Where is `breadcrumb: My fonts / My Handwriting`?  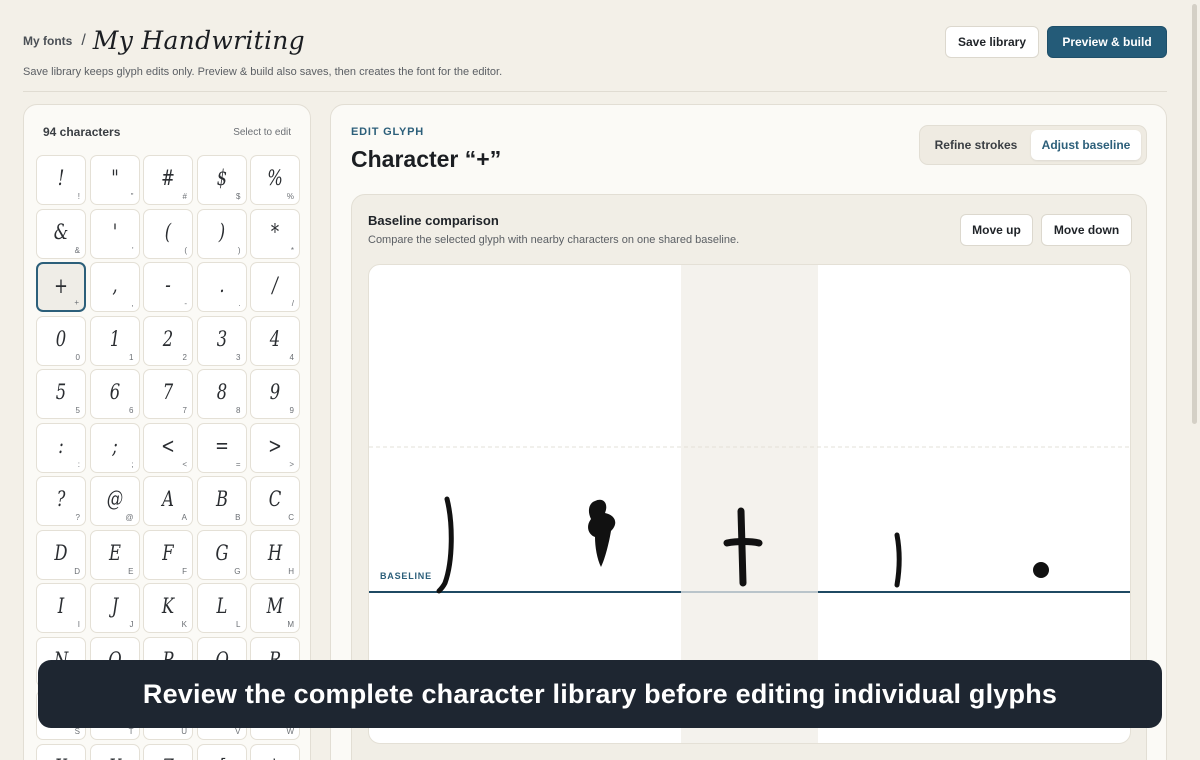
breadcrumb: My fonts / My Handwriting is located at coordinates (164, 40).